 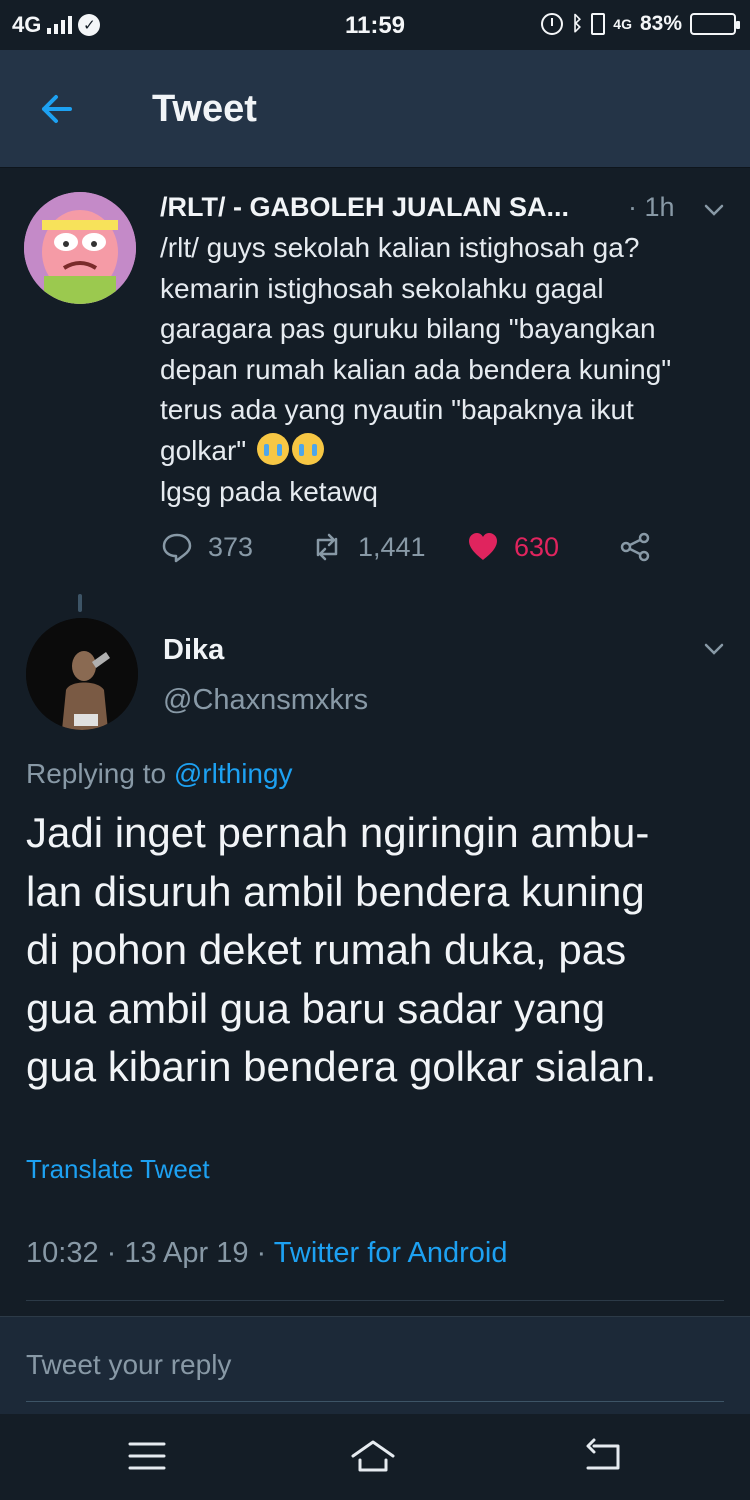 I want to click on main-author-name: Dika, so click(x=193, y=650).